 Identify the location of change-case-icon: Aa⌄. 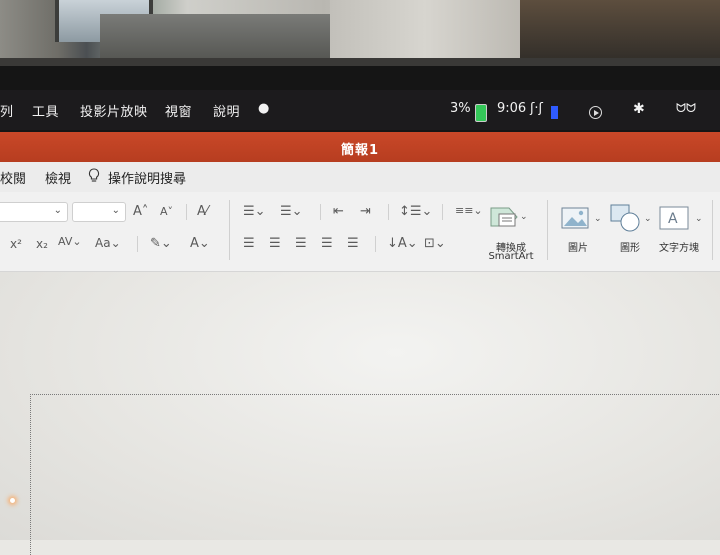
(108, 243).